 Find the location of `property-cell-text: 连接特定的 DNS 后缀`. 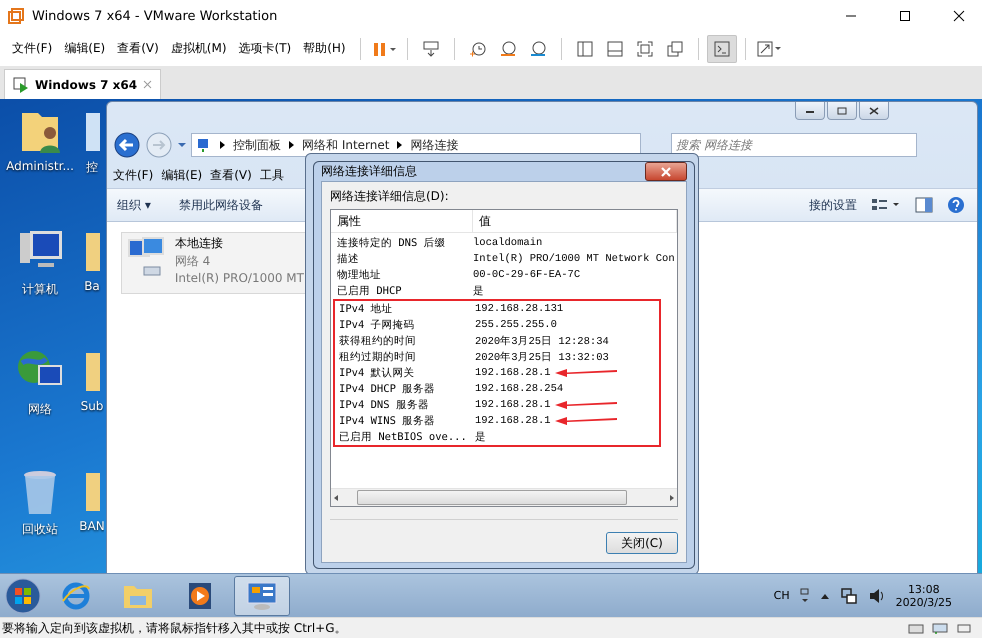

property-cell-text: 连接特定的 DNS 后缀 is located at coordinates (391, 243).